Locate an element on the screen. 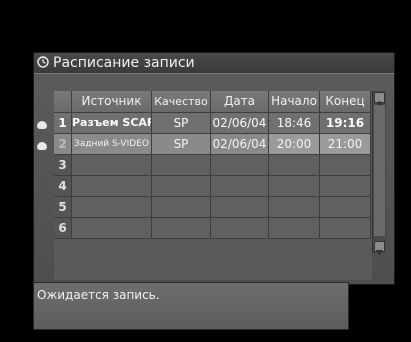  row-number: 2 is located at coordinates (63, 144).